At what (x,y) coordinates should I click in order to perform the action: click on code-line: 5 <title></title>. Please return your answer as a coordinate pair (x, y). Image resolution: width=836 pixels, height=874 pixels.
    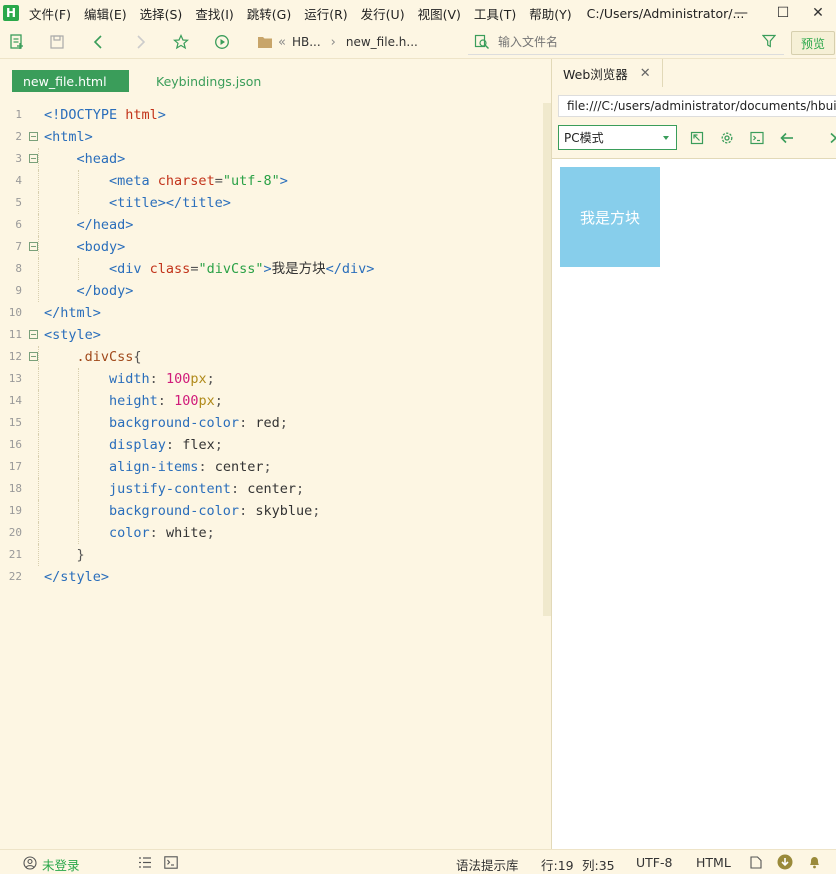
    Looking at the image, I should click on (270, 203).